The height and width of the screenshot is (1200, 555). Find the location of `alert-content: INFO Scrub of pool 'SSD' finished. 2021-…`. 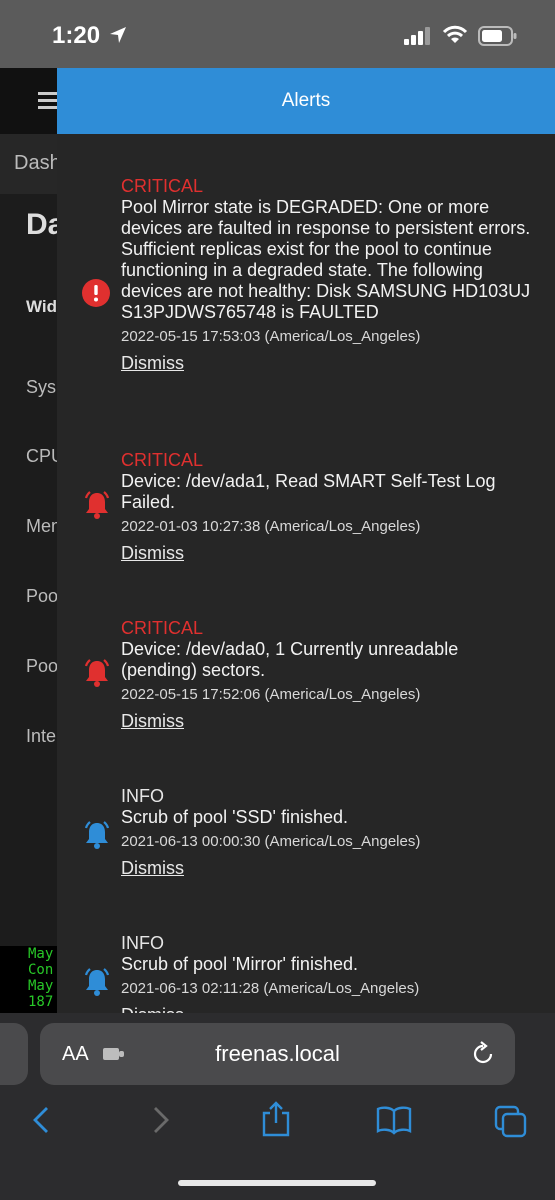

alert-content: INFO Scrub of pool 'SSD' finished. 2021-… is located at coordinates (326, 832).